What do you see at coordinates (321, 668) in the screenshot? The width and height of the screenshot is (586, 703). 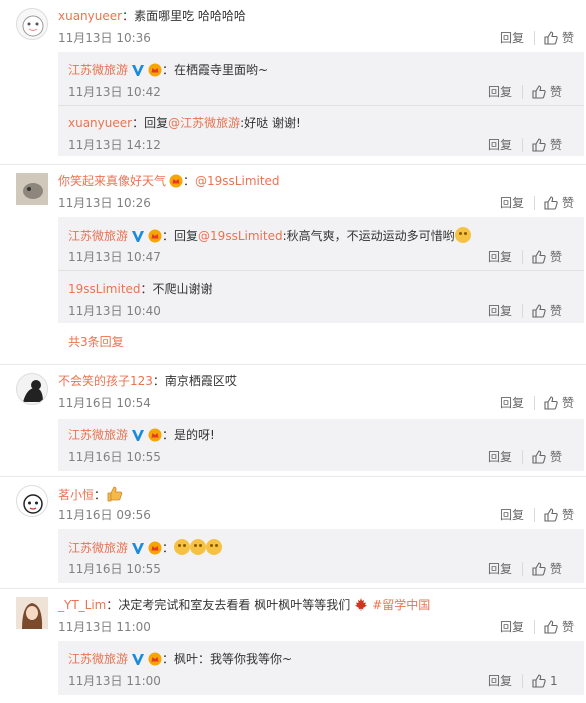 I see `reply-box: 江苏微旅游 ：枫叶：我等你我等你~ 11月13日 11:00 回复 1` at bounding box center [321, 668].